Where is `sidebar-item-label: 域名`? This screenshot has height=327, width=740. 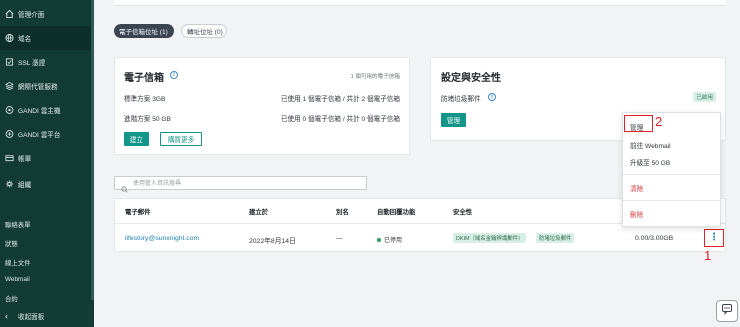 sidebar-item-label: 域名 is located at coordinates (25, 39).